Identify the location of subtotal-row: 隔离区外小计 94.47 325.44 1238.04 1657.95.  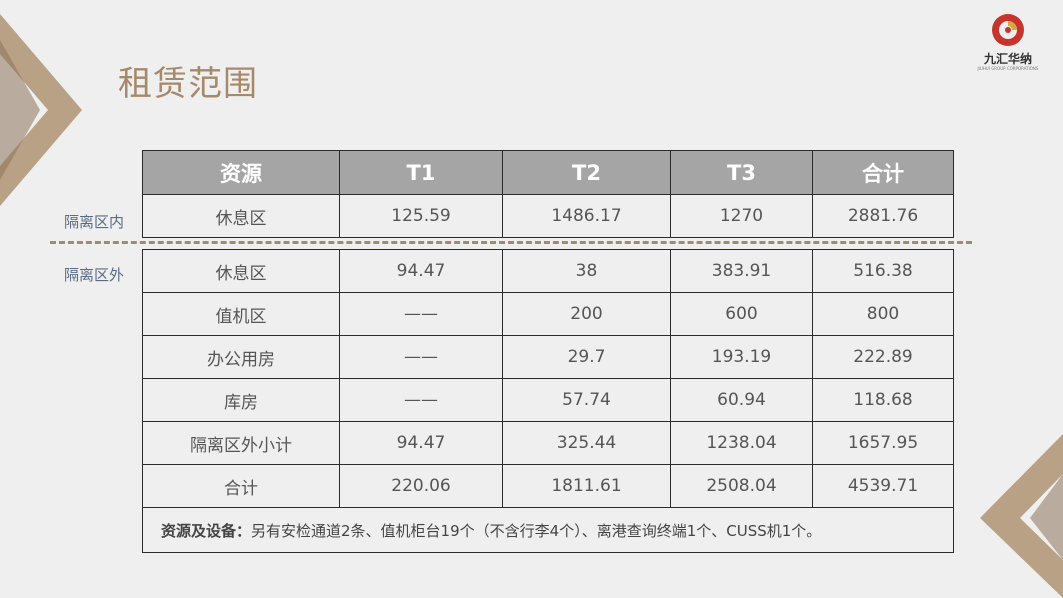
(548, 443).